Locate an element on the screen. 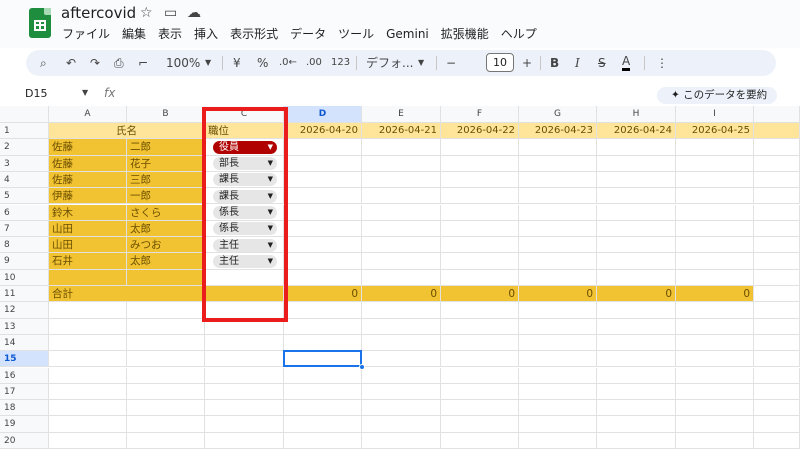  paint-format-icon: ⌐ is located at coordinates (143, 63).